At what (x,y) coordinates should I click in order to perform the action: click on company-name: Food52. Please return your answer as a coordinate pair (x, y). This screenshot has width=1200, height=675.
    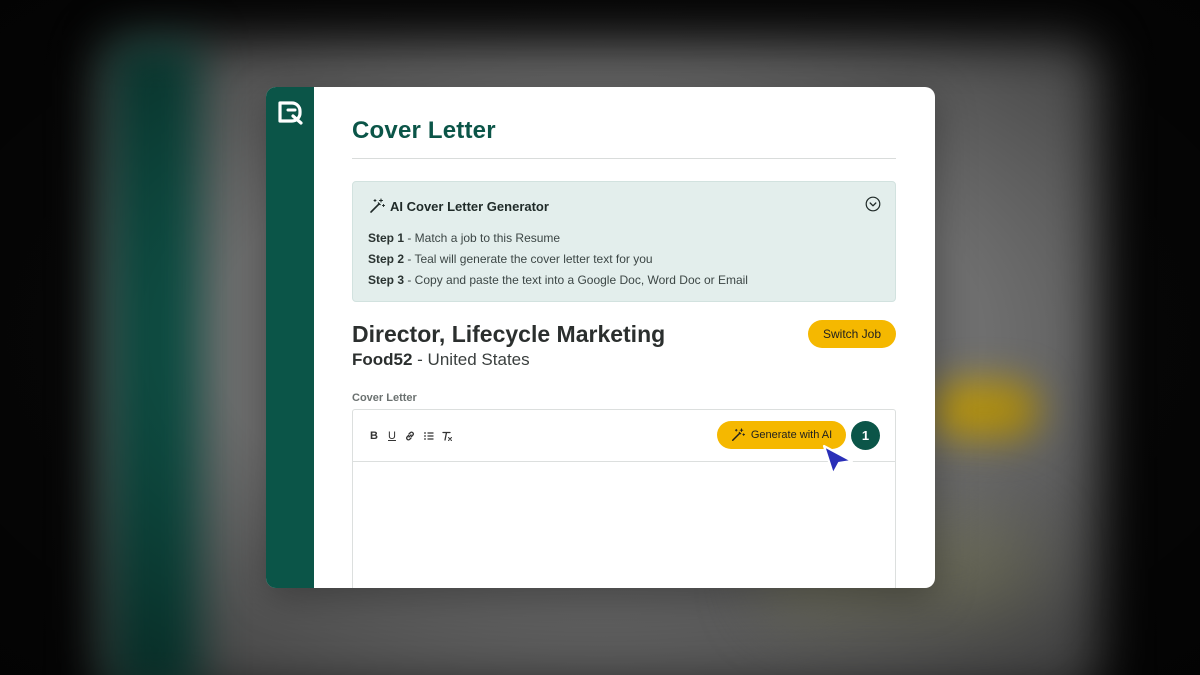
    Looking at the image, I should click on (382, 359).